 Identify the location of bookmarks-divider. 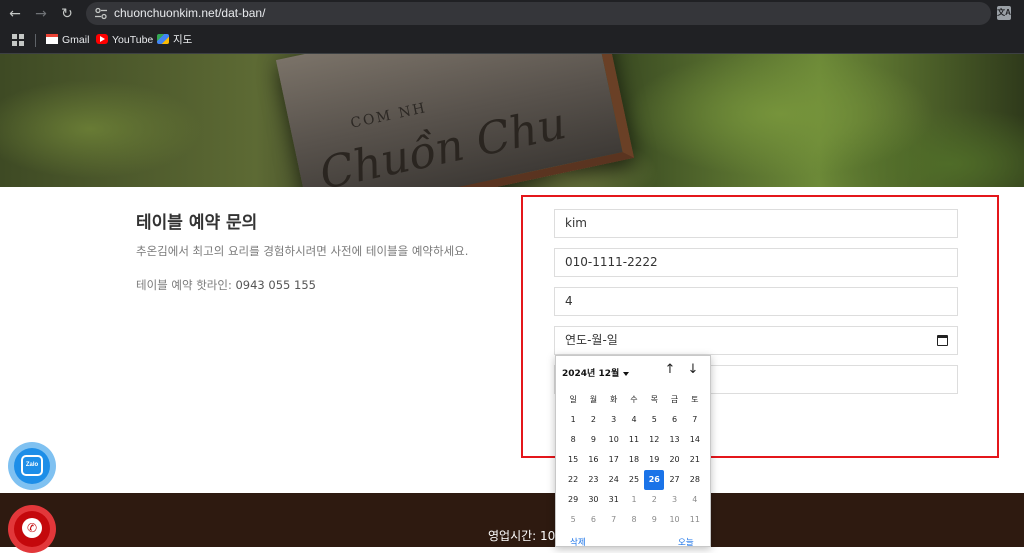
(35, 40).